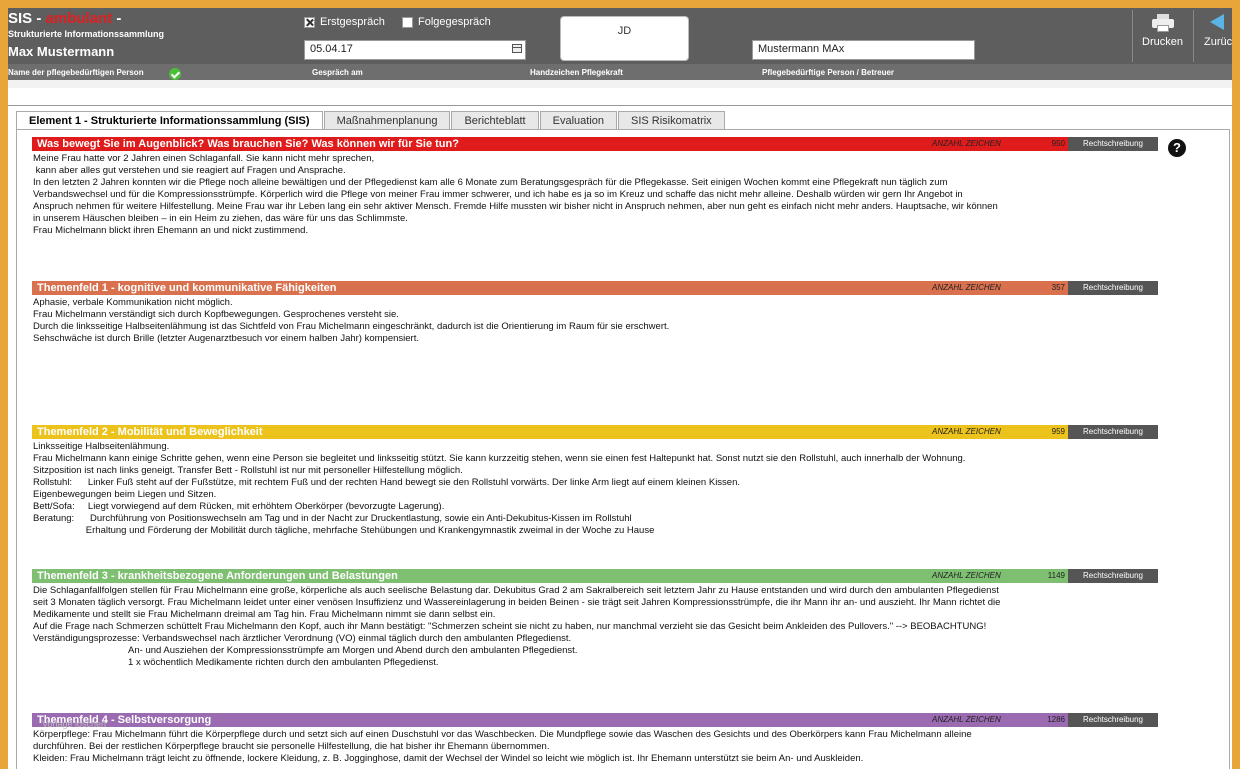 This screenshot has height=769, width=1240. What do you see at coordinates (79, 18) in the screenshot?
I see `app-title-highlight: ambulant` at bounding box center [79, 18].